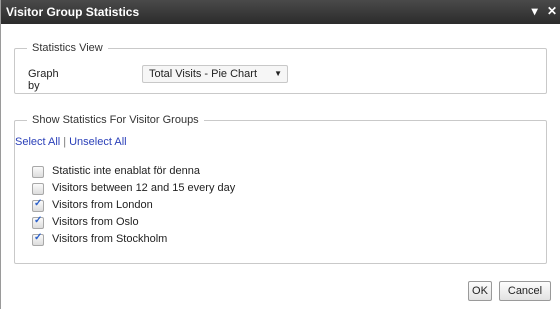 This screenshot has width=560, height=309. I want to click on visitor-group-label: Visitors from Oslo, so click(95, 222).